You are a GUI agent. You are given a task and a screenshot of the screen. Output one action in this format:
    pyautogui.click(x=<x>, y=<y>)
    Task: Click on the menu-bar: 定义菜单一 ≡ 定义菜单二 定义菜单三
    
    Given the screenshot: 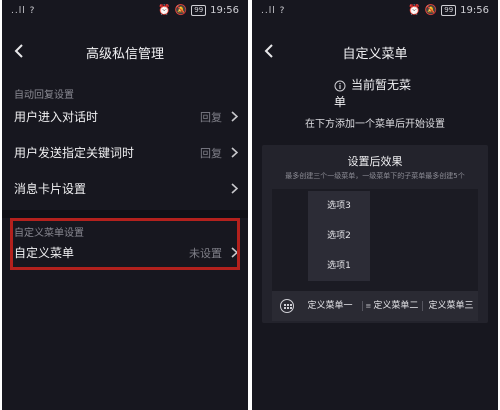 What is the action you would take?
    pyautogui.click(x=375, y=306)
    